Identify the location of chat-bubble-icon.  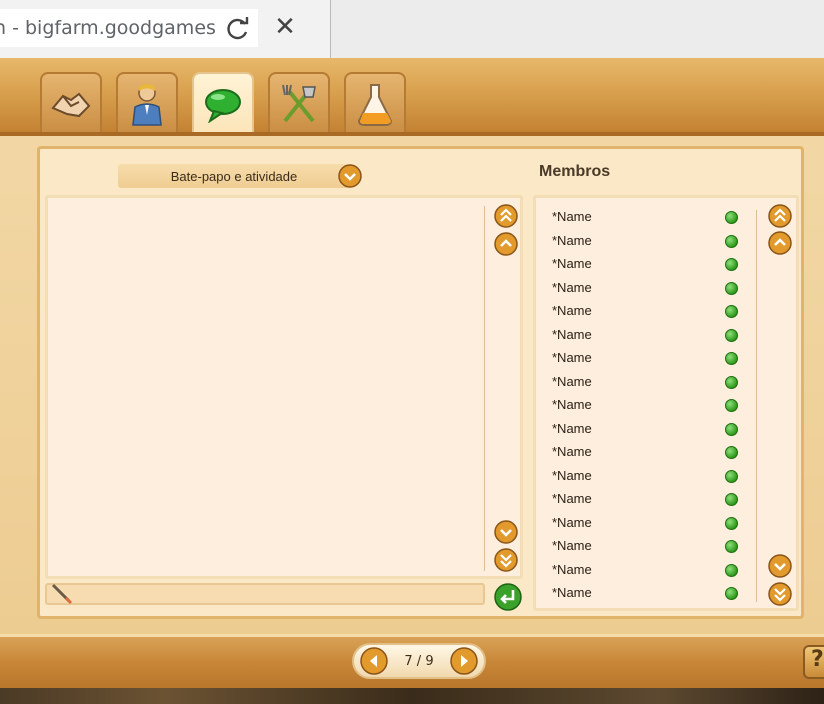
(223, 106).